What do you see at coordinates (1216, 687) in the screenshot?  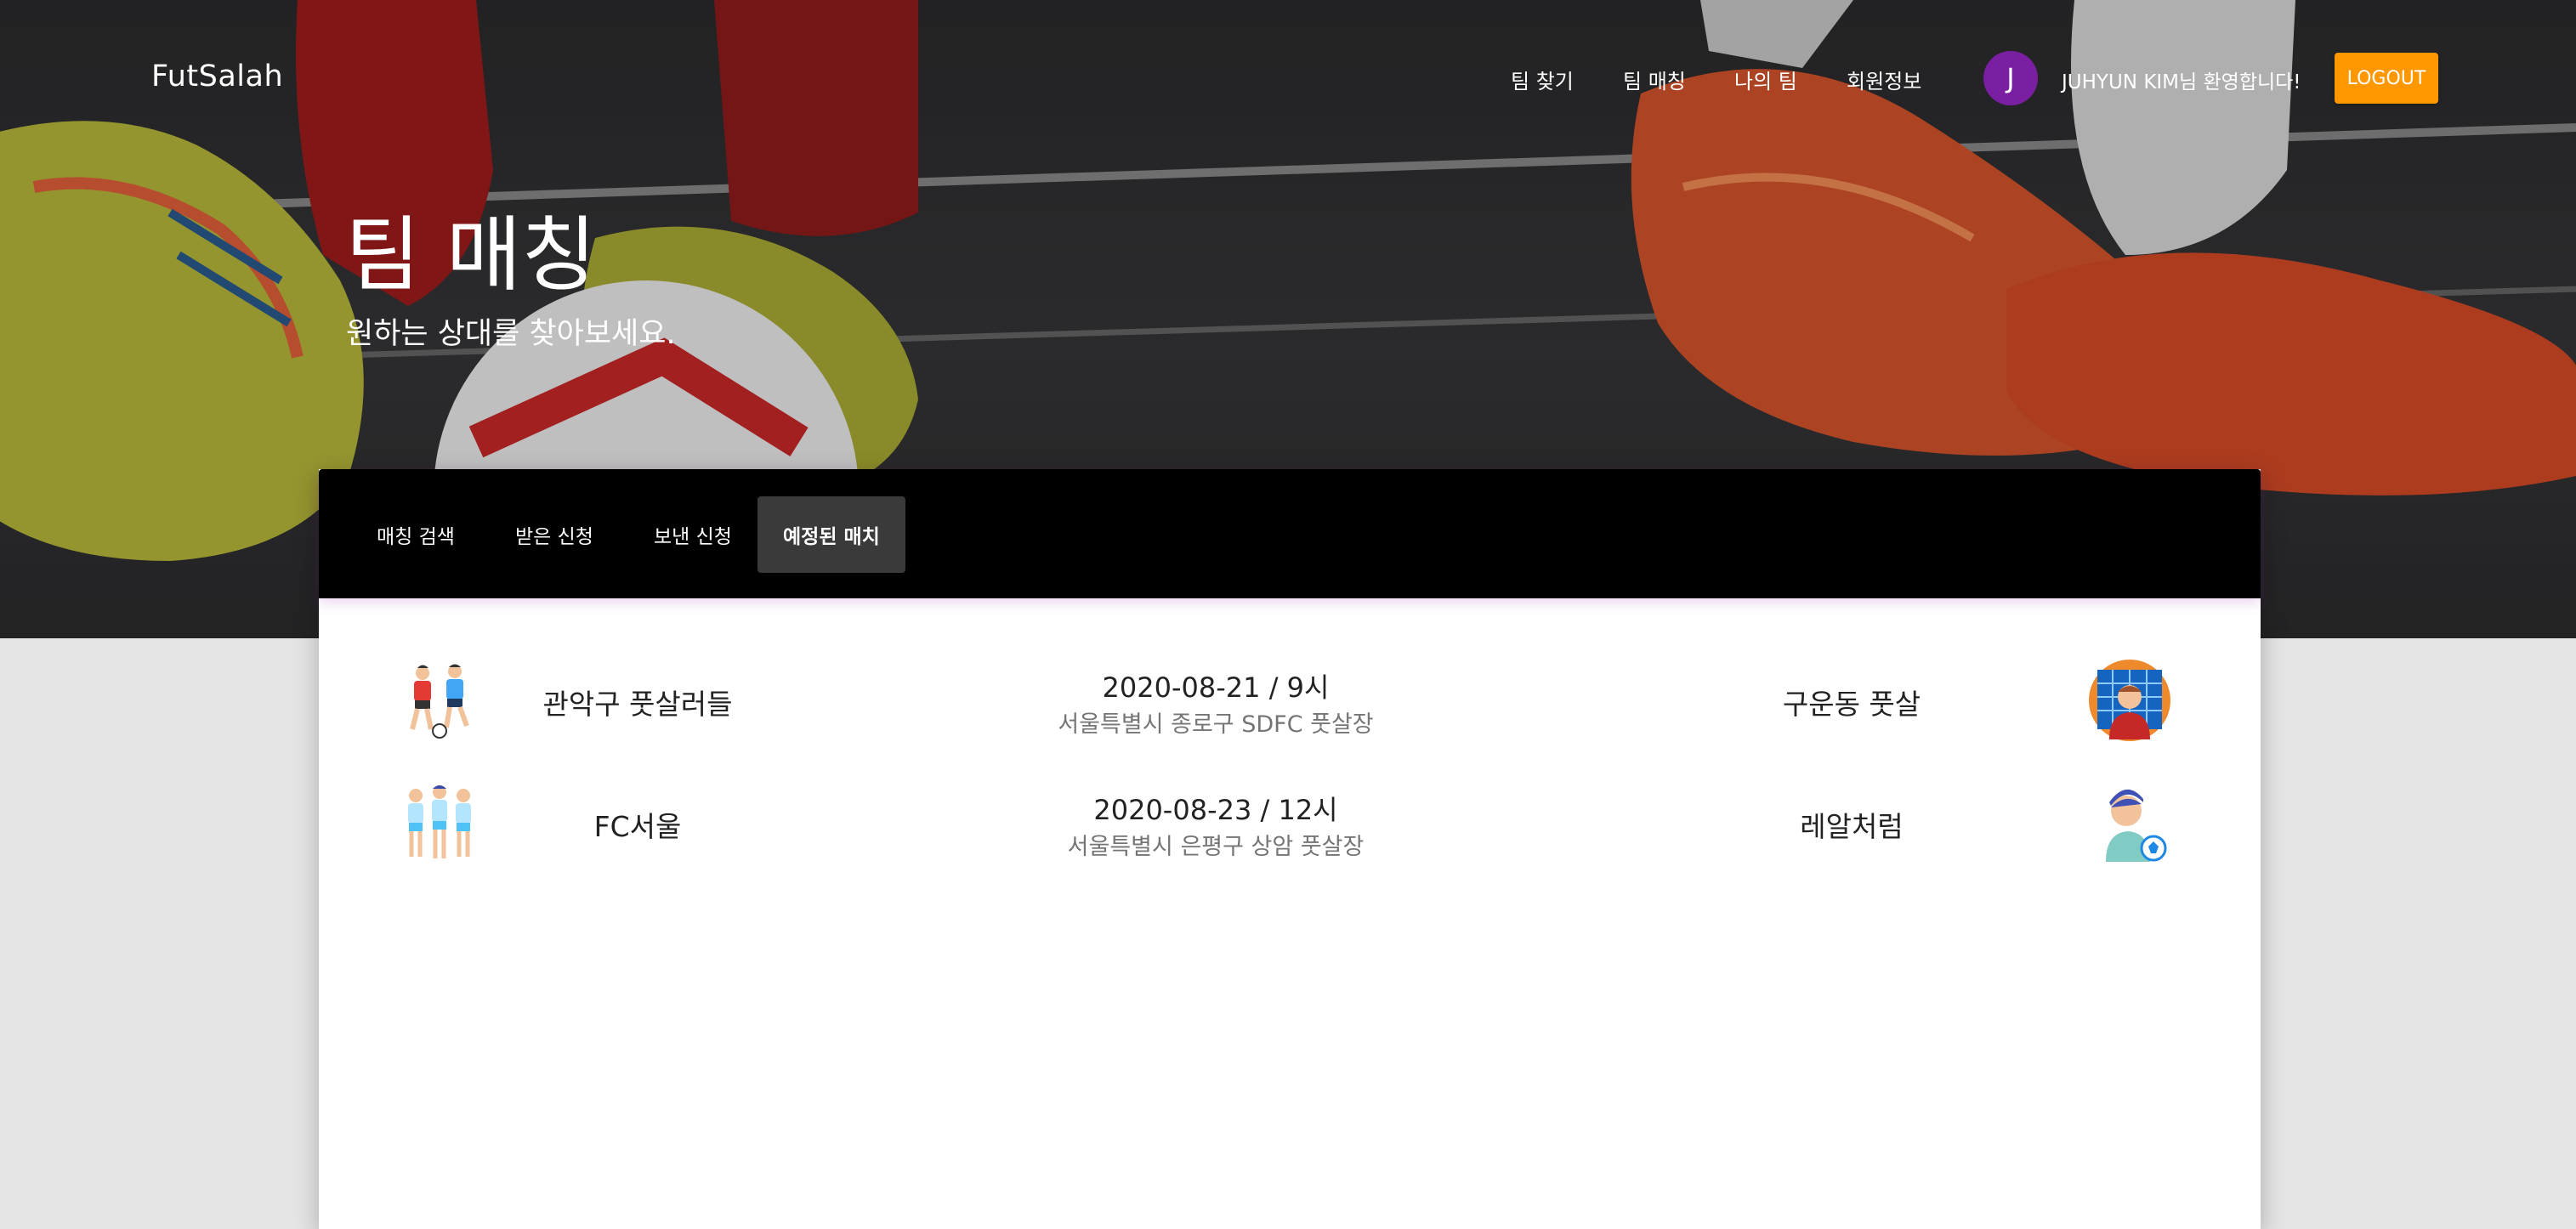 I see `match-date: 2020-08-21 / 9시` at bounding box center [1216, 687].